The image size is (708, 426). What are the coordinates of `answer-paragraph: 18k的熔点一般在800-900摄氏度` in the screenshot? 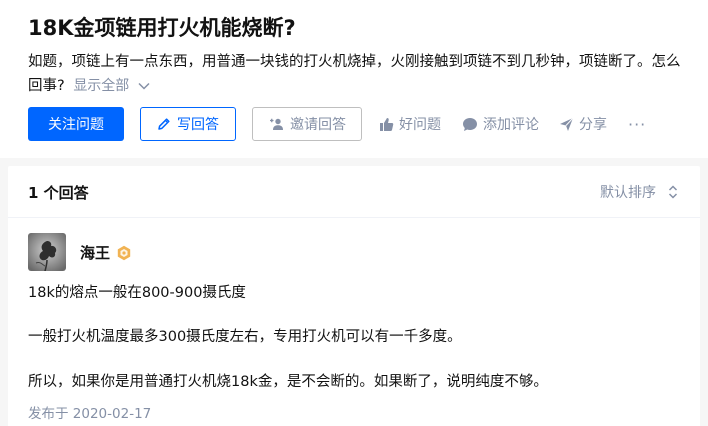 It's located at (137, 293).